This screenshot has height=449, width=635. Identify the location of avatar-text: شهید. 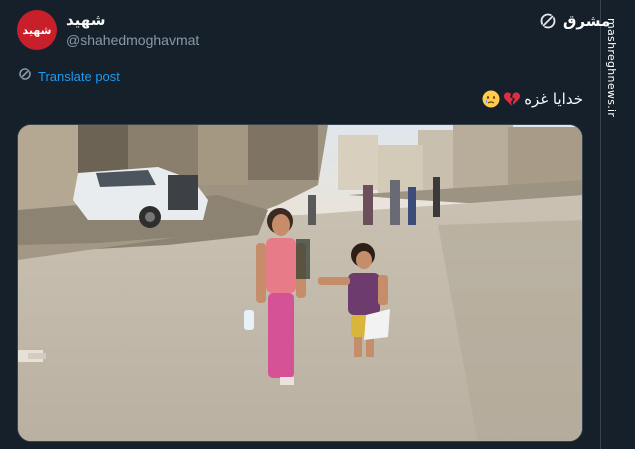
(37, 30).